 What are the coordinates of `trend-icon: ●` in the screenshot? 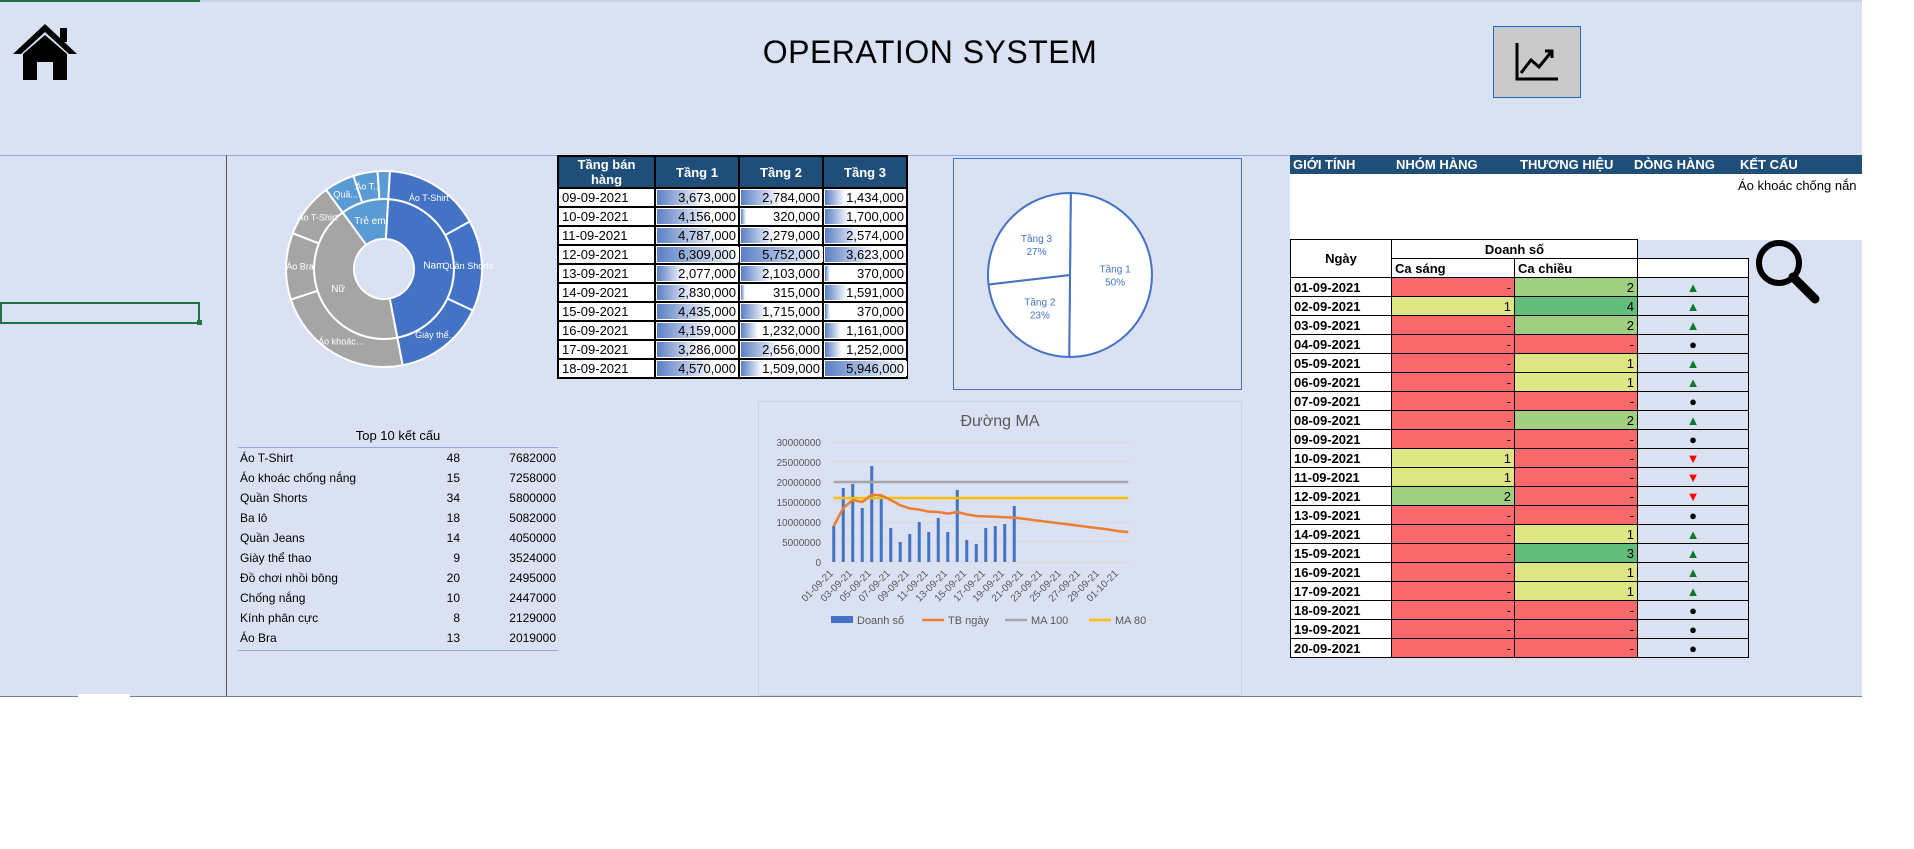 It's located at (1693, 515).